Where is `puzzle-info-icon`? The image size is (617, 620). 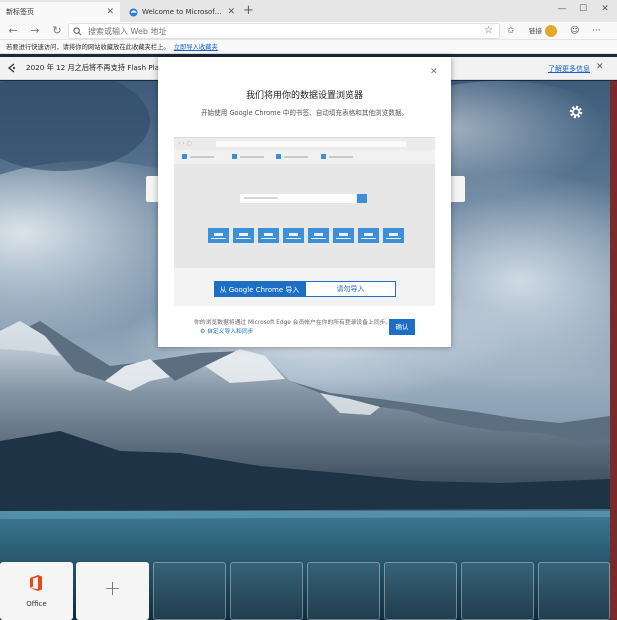 puzzle-info-icon is located at coordinates (11, 68).